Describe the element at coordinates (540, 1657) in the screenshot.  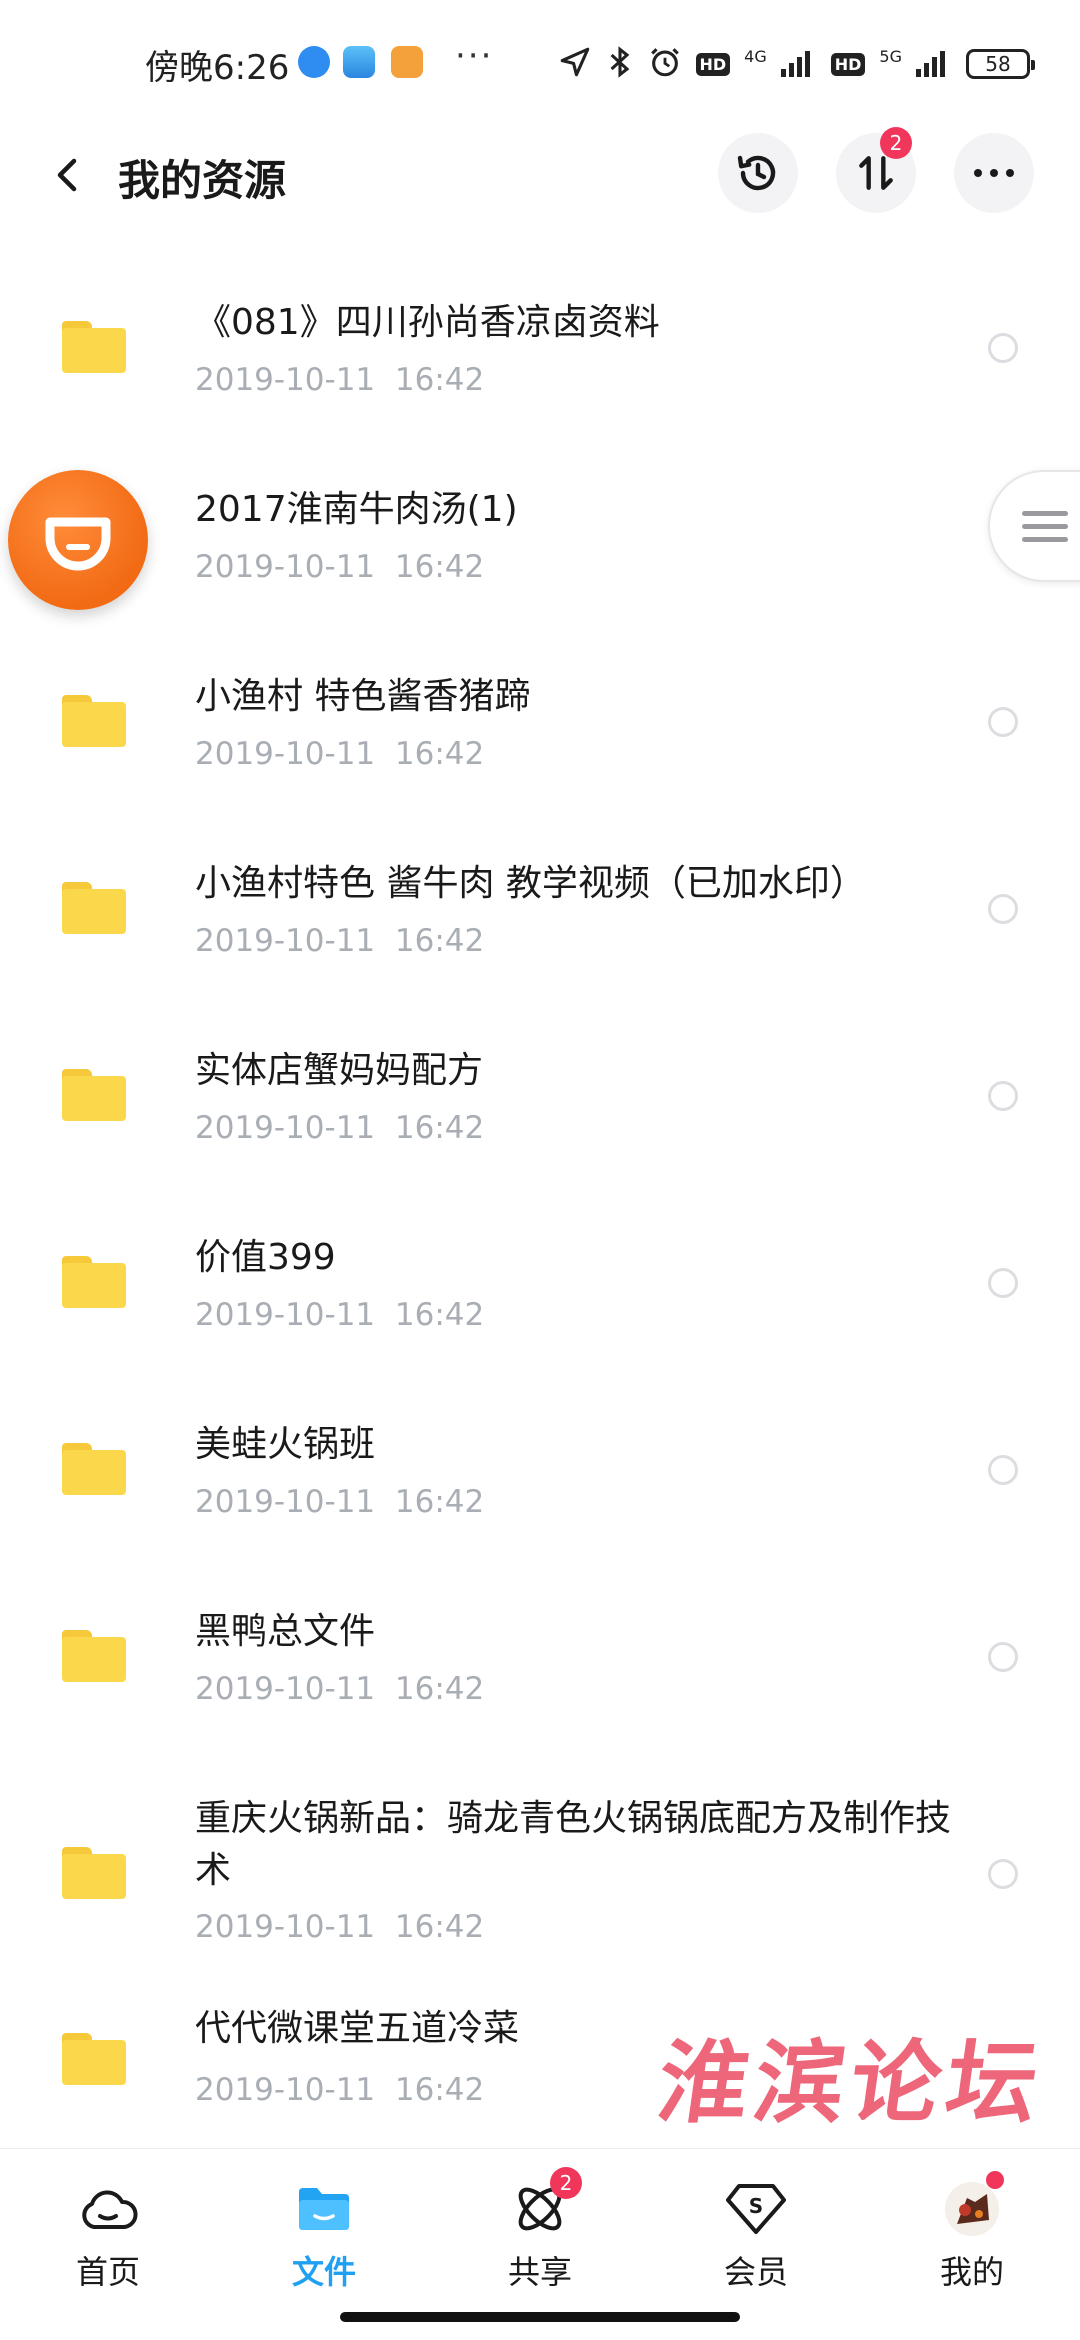
I see `file-row: 黑鸭总文件 2019-10-11 16:42` at that location.